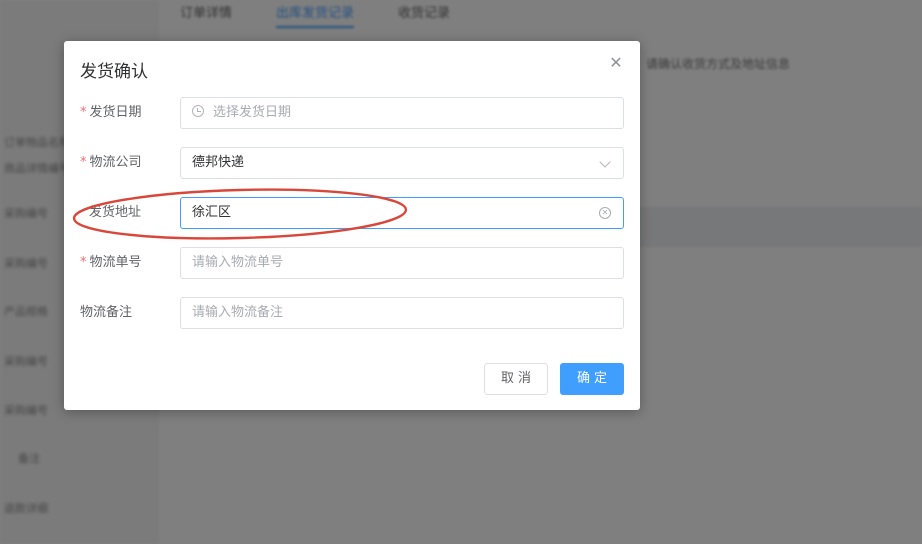  What do you see at coordinates (516, 379) in the screenshot?
I see `cancel-button: 取消` at bounding box center [516, 379].